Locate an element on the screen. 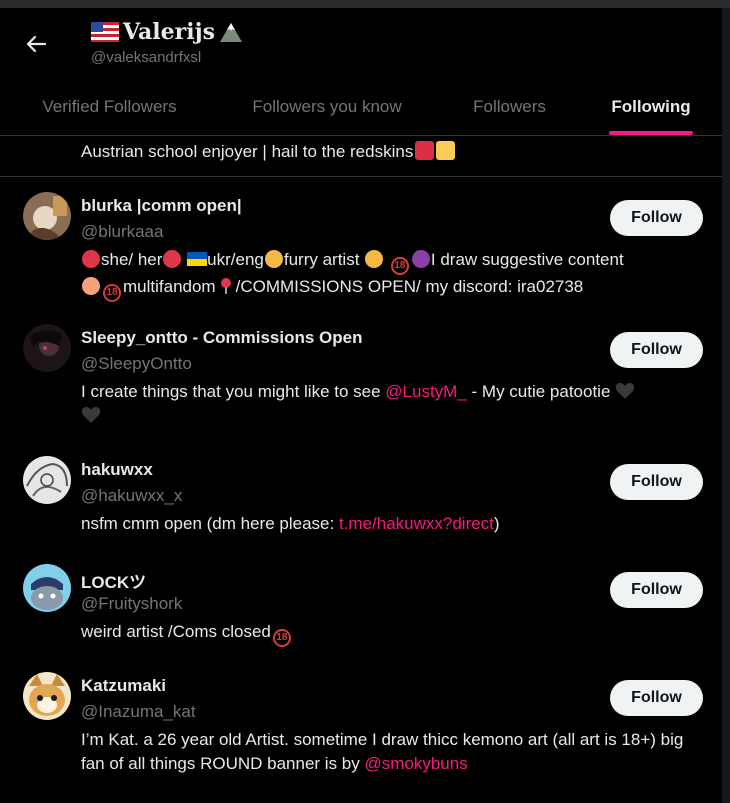  bio-text: weird artist /Coms closed is located at coordinates (176, 631).